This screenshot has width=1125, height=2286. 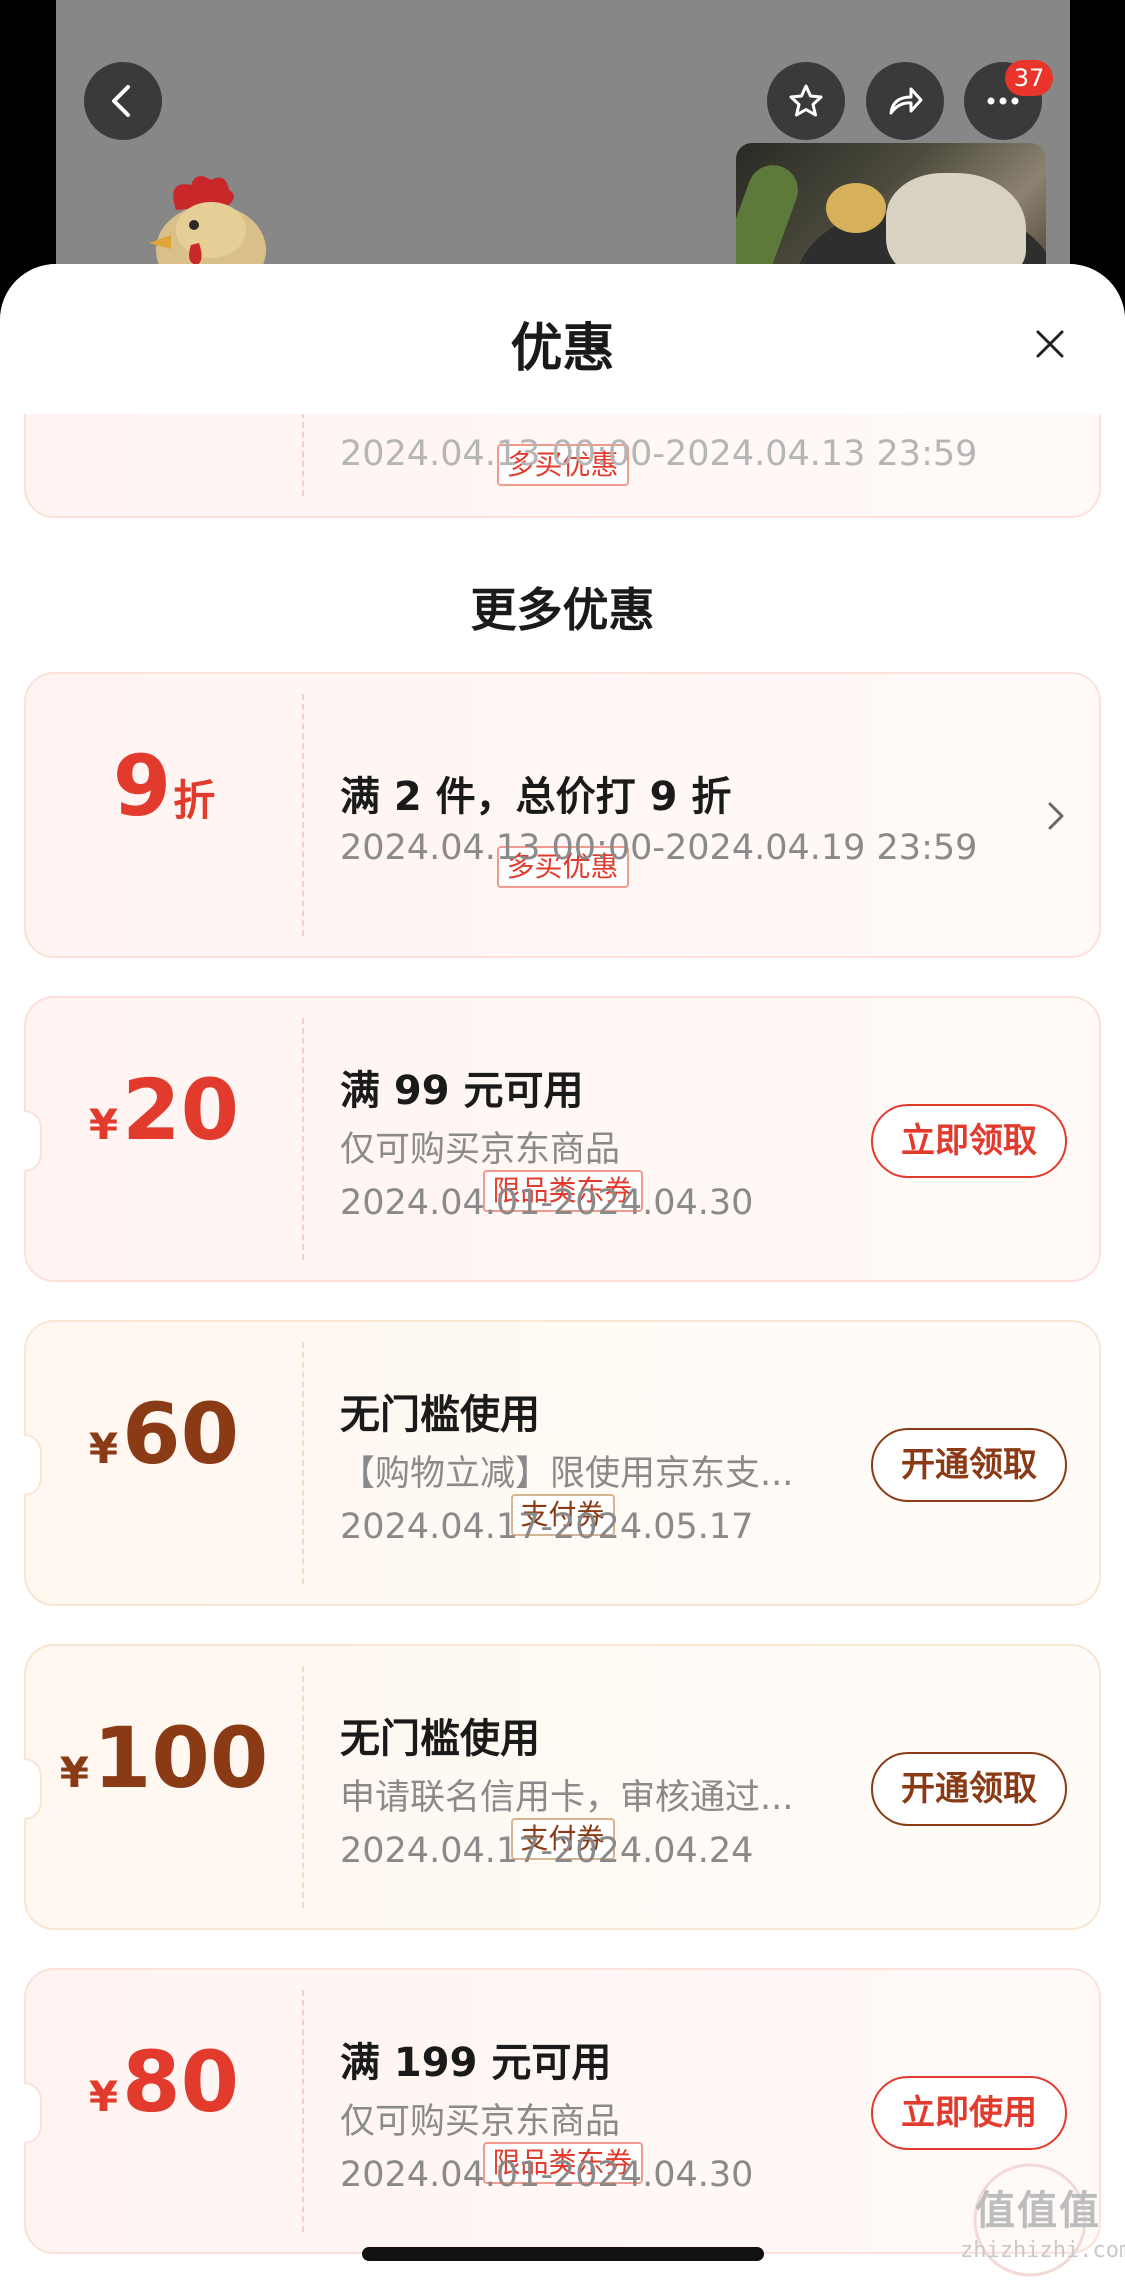 I want to click on favorite-button, so click(x=806, y=101).